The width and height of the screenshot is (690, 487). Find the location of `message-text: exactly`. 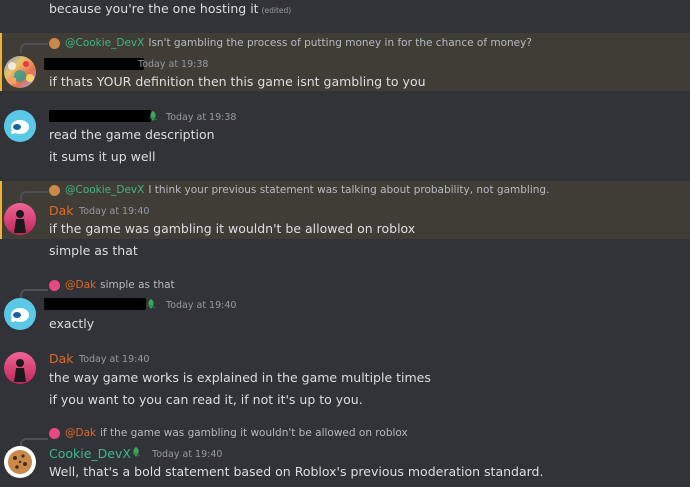

message-text: exactly is located at coordinates (72, 323).